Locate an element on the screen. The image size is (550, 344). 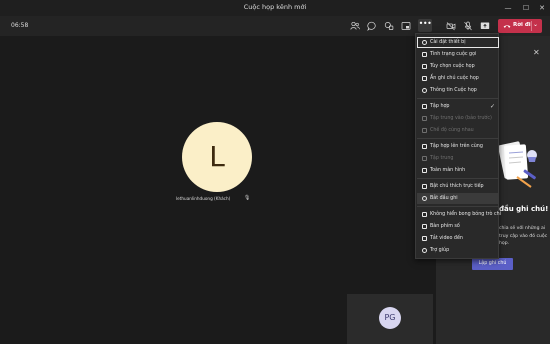
menu-item-gallery: Tập hợp ✓ is located at coordinates (458, 106).